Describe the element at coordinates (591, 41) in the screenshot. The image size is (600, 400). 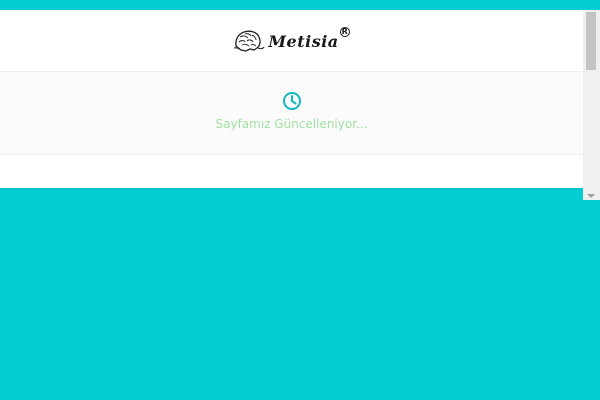
I see `scrollbar-thumb` at that location.